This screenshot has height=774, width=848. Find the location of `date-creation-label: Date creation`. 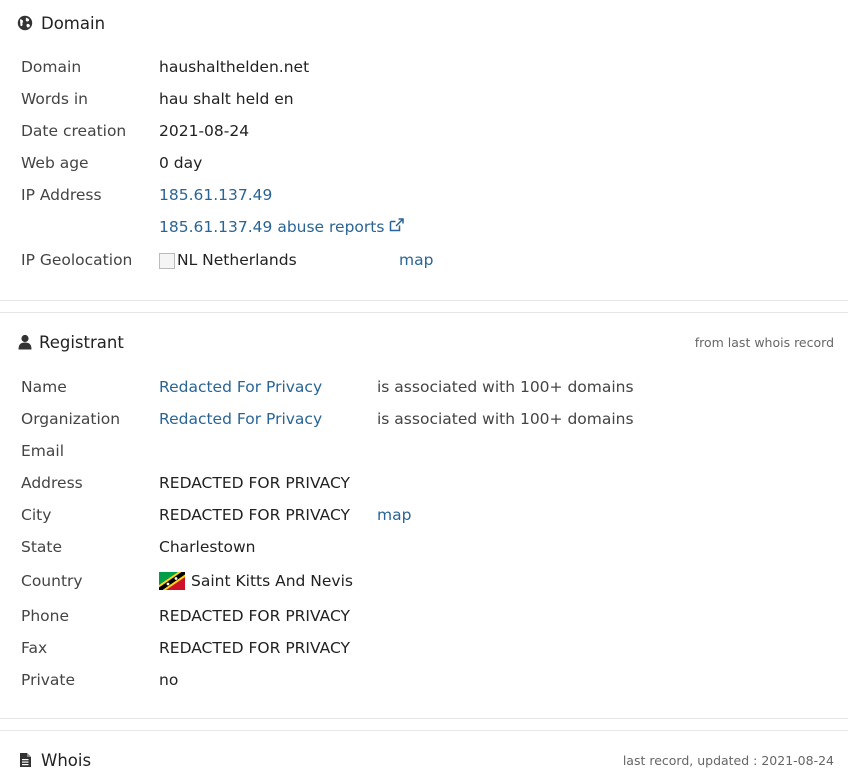

date-creation-label: Date creation is located at coordinates (74, 131).